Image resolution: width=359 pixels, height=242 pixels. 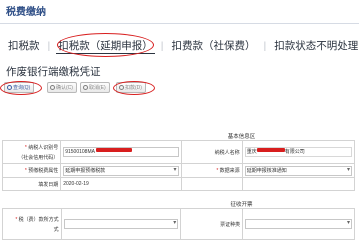 What do you see at coordinates (85, 87) in the screenshot?
I see `cancel-icon` at bounding box center [85, 87].